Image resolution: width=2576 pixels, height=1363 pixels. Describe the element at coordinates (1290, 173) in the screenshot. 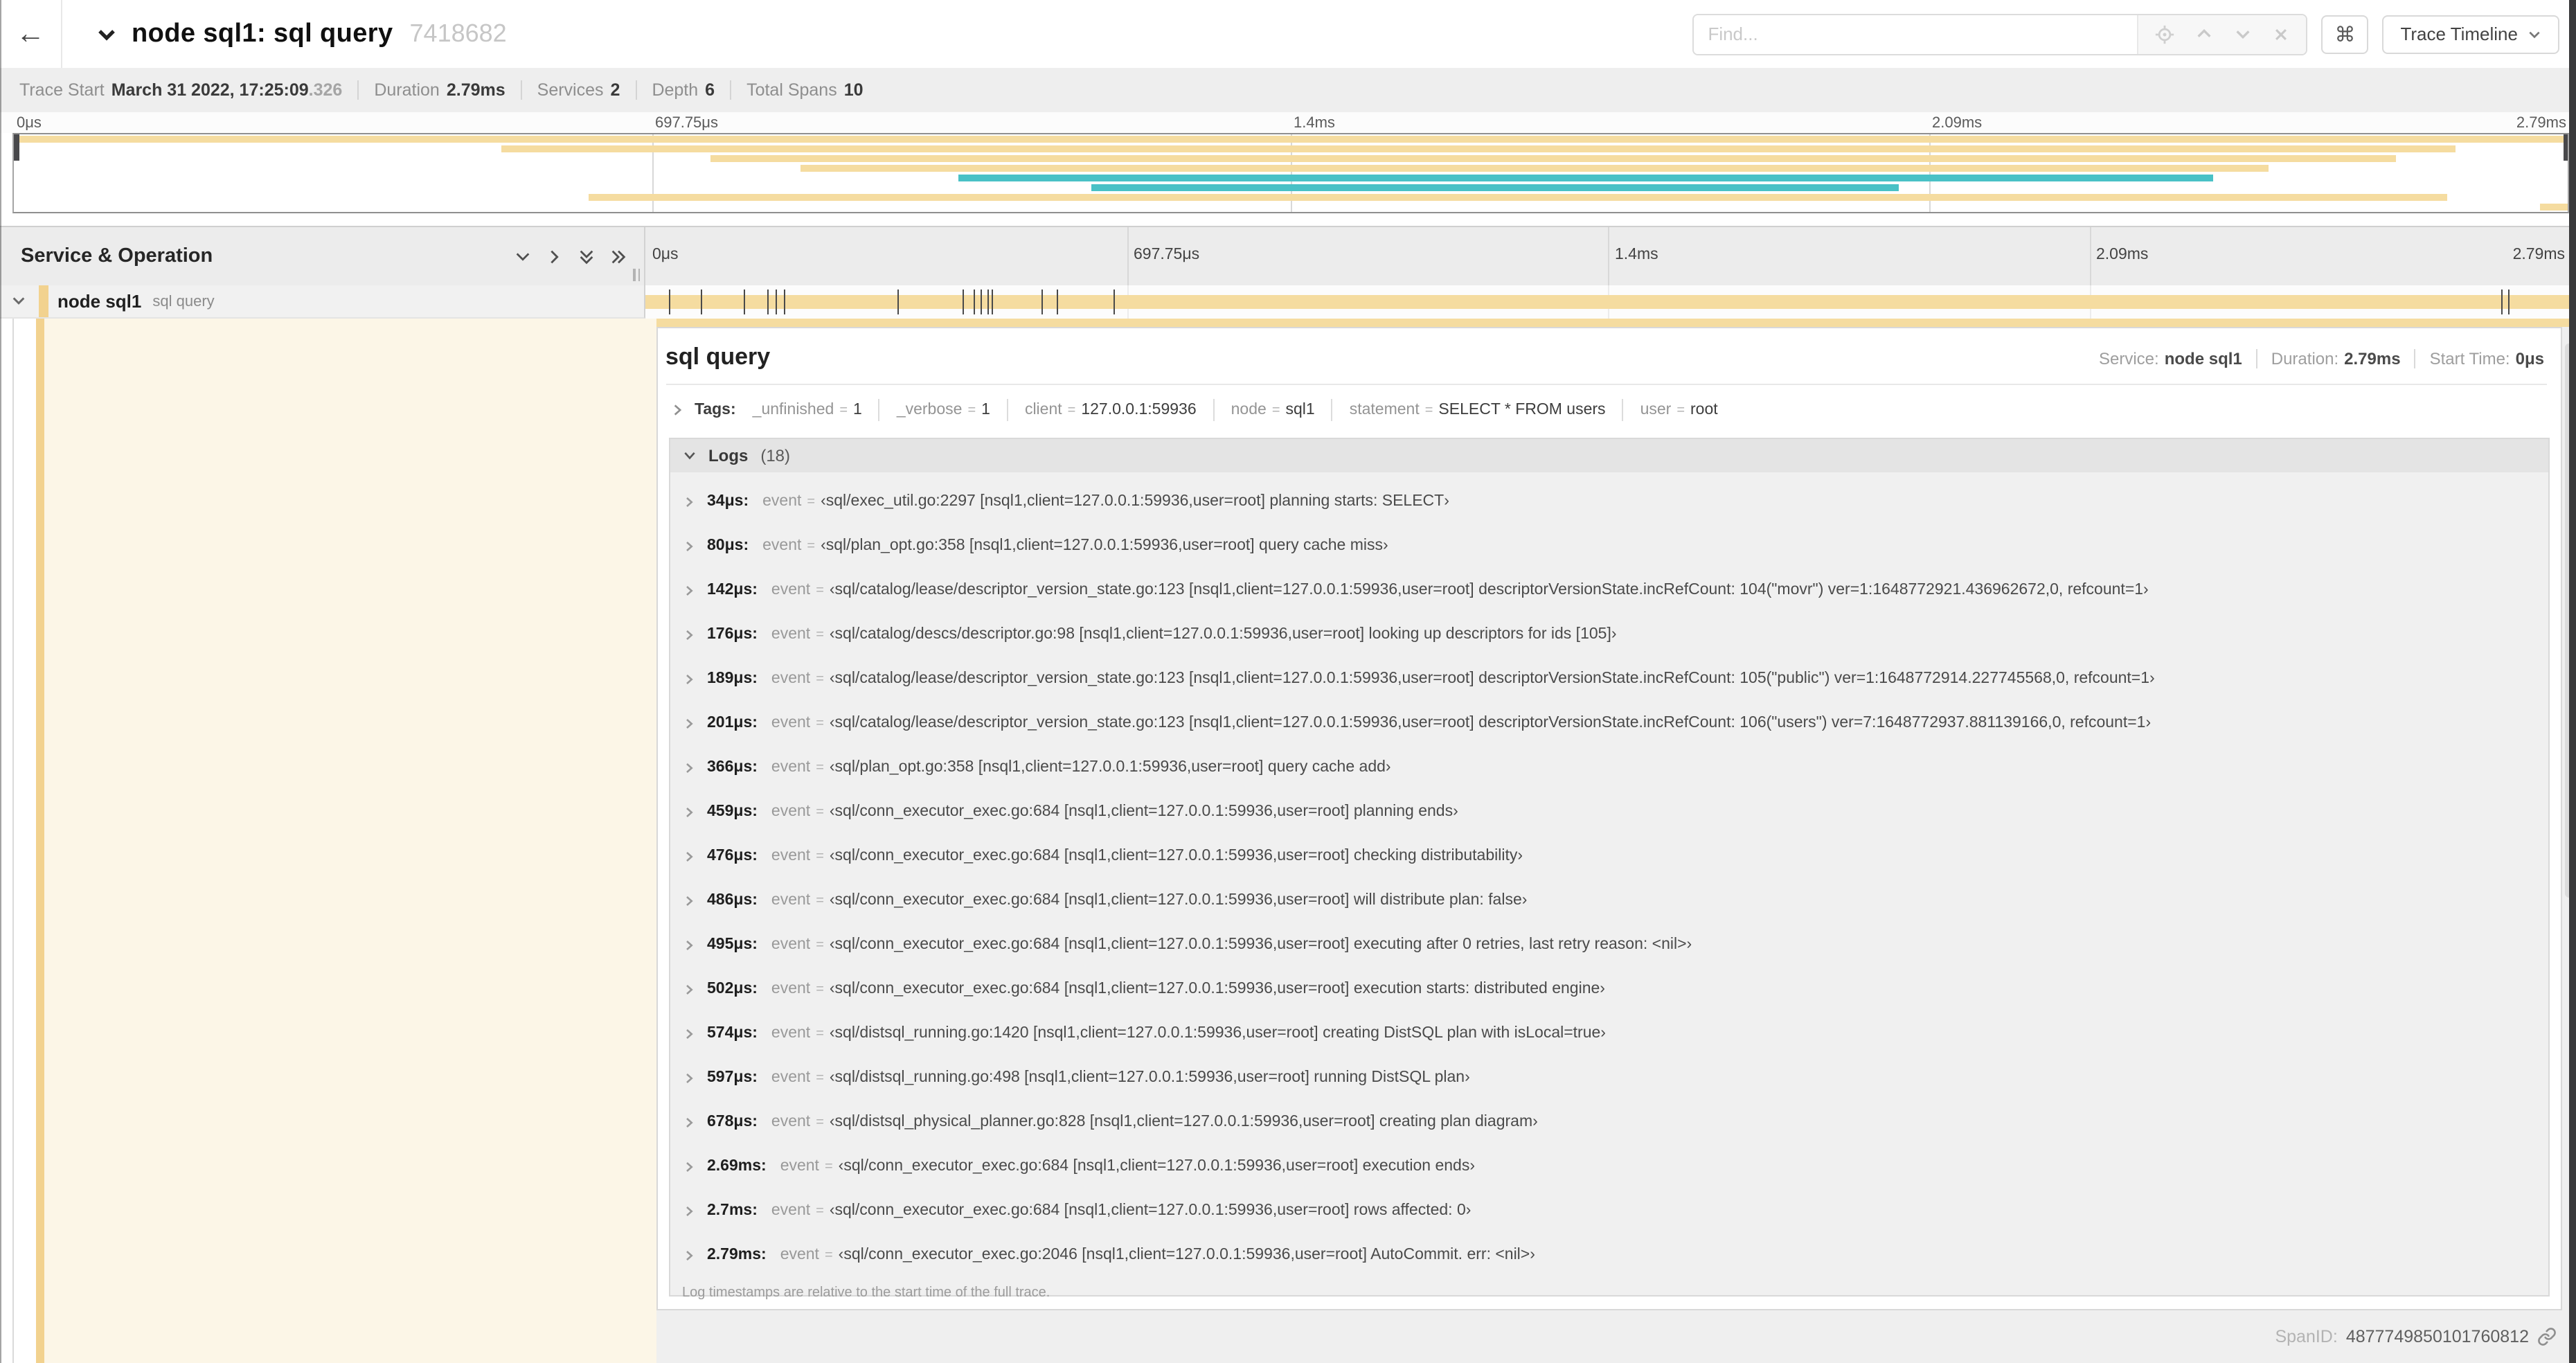

I see `minimap-canvas` at that location.